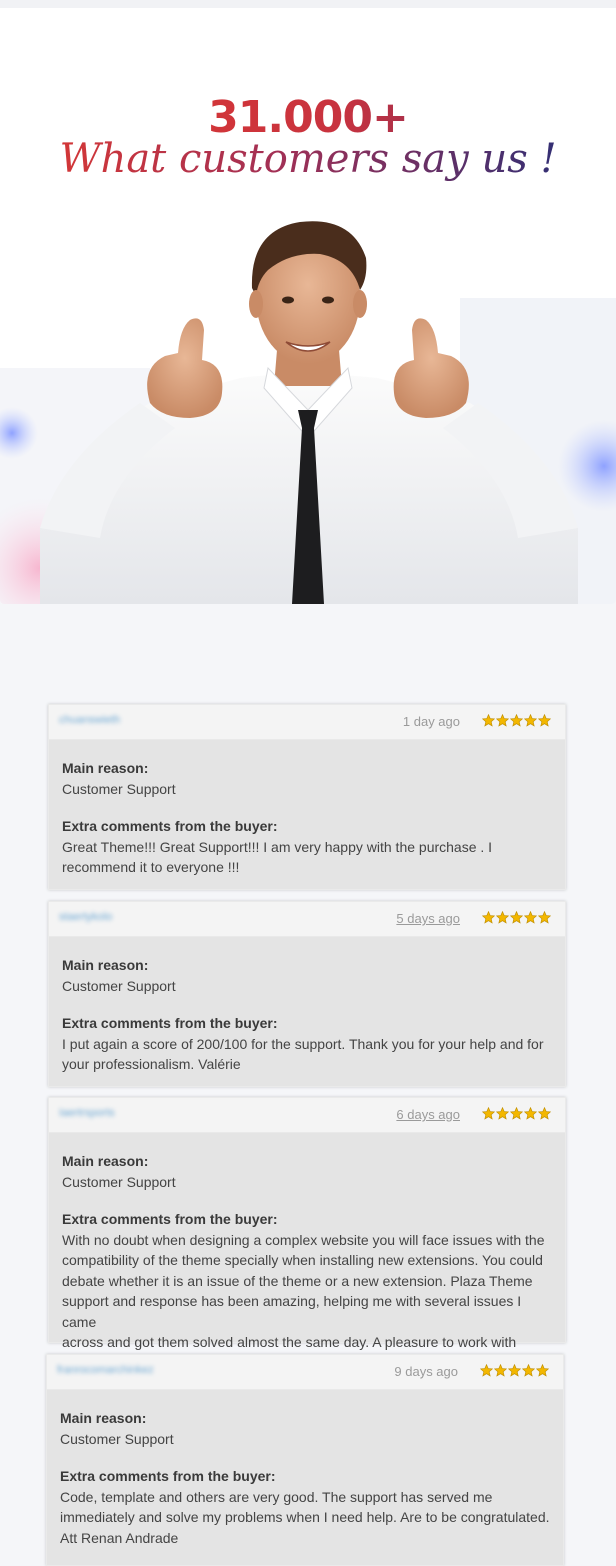 This screenshot has width=616, height=1566. I want to click on comment-line: your professionalism. Valérie, so click(151, 1064).